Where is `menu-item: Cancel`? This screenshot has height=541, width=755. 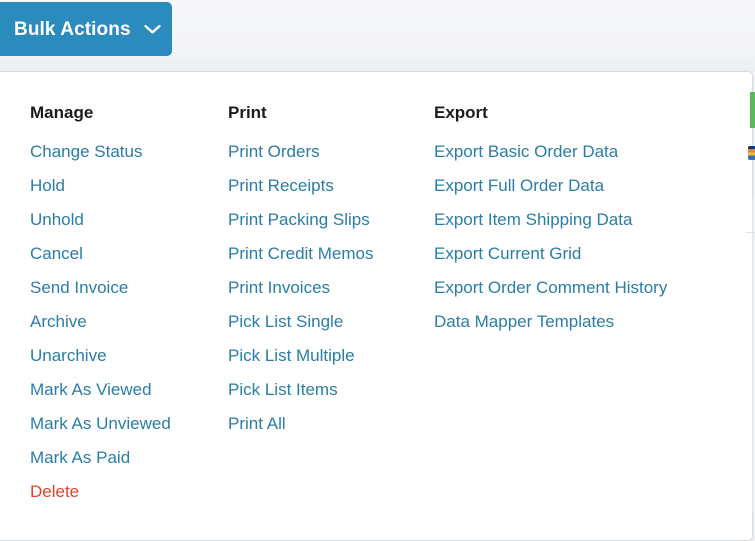
menu-item: Cancel is located at coordinates (125, 253).